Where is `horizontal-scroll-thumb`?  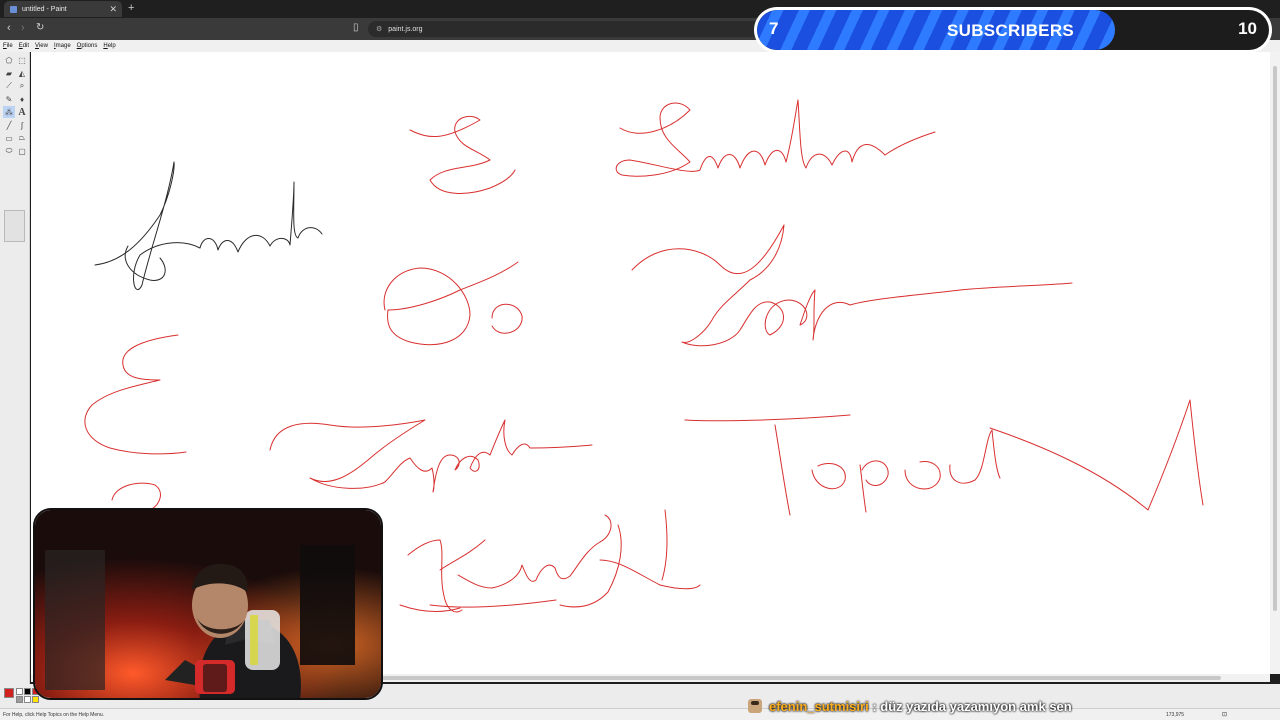
horizontal-scroll-thumb is located at coordinates (796, 678).